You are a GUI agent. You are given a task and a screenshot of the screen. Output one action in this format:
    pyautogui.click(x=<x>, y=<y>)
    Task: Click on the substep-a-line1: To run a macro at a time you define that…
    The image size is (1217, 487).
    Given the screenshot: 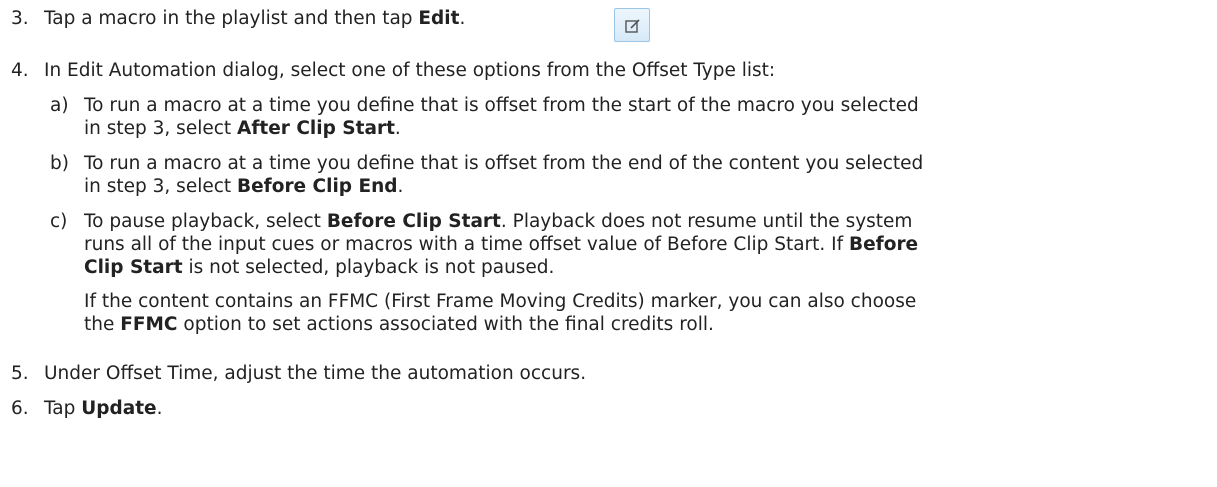 What is the action you would take?
    pyautogui.click(x=501, y=105)
    